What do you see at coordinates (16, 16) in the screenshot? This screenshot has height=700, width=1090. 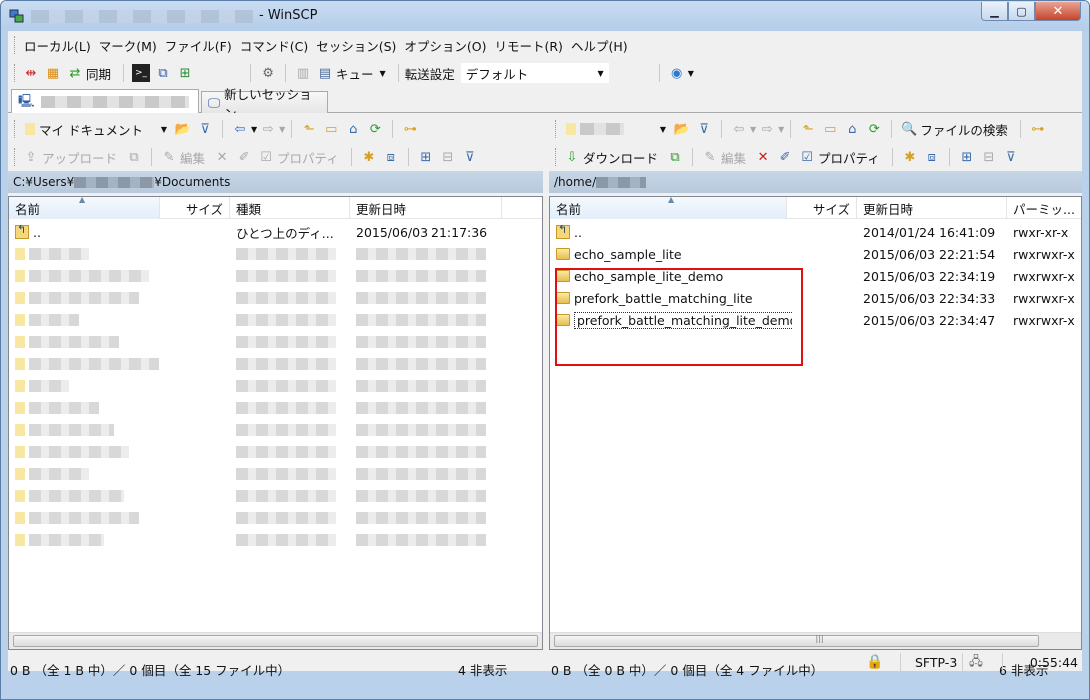 I see `winscp-app-icon` at bounding box center [16, 16].